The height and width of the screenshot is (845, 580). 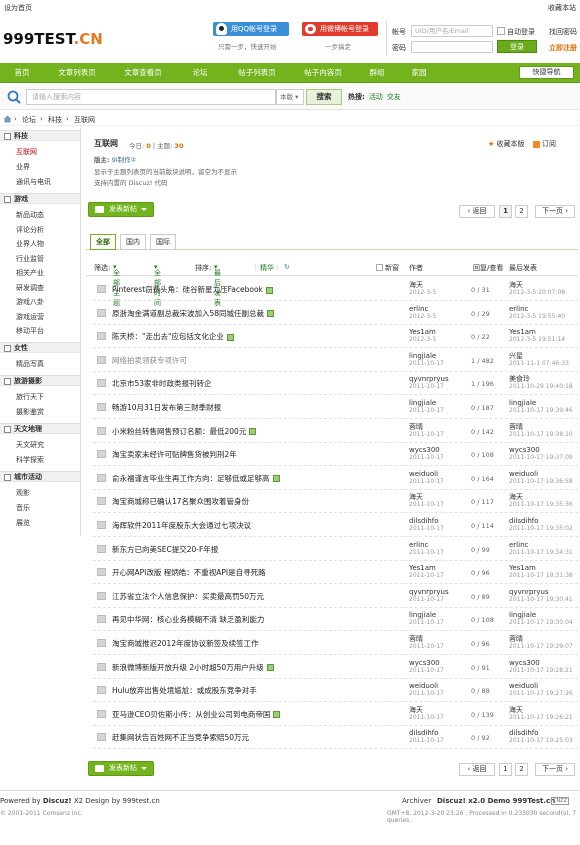 What do you see at coordinates (517, 46) in the screenshot?
I see `login-button: 登录` at bounding box center [517, 46].